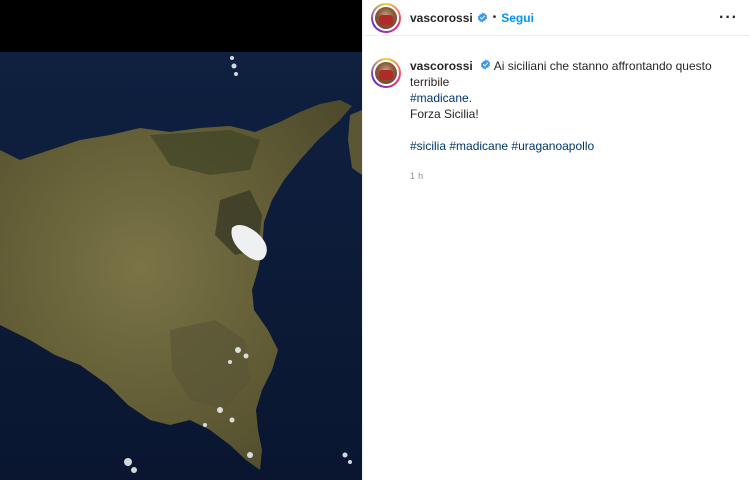  Describe the element at coordinates (728, 17) in the screenshot. I see `more-options-icon: ···` at that location.